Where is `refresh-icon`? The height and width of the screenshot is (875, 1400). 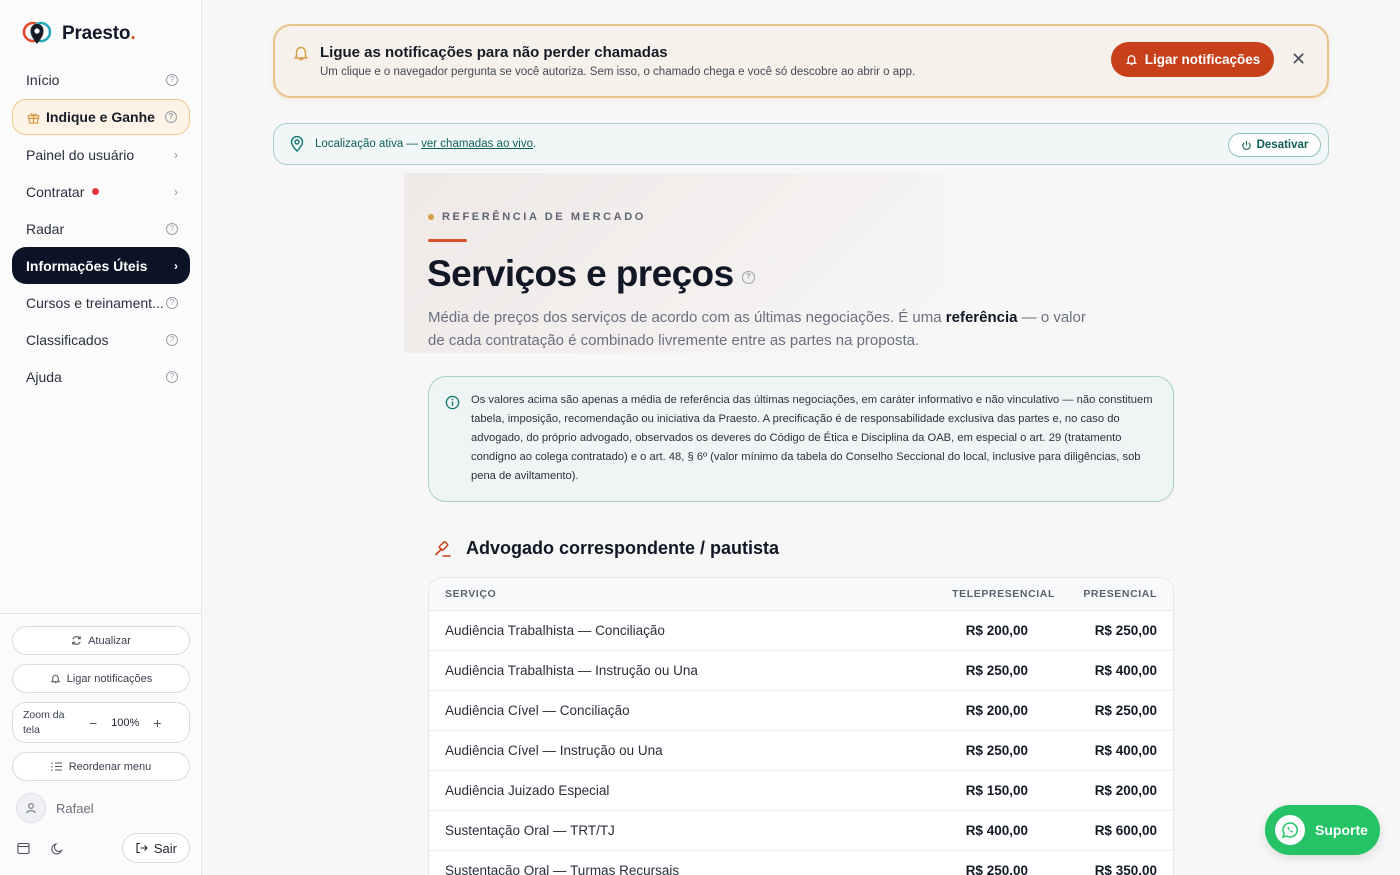
refresh-icon is located at coordinates (76, 640).